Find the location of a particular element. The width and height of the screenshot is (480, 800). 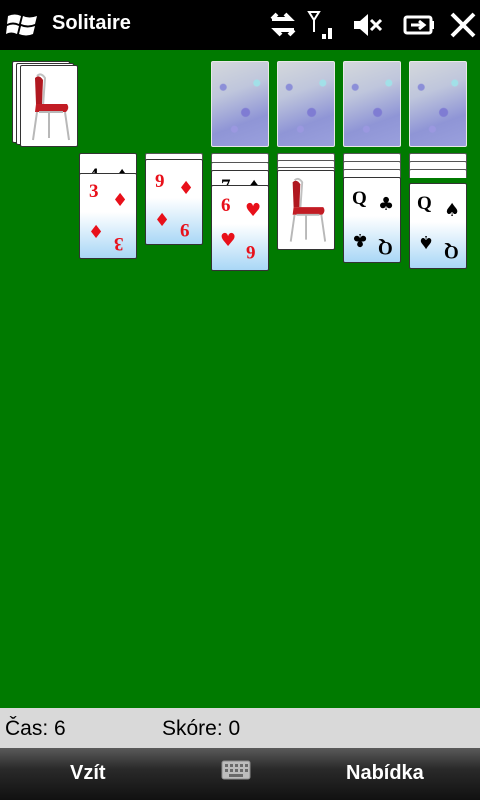

softkey-bar: Vzít Nabídka is located at coordinates (240, 774).